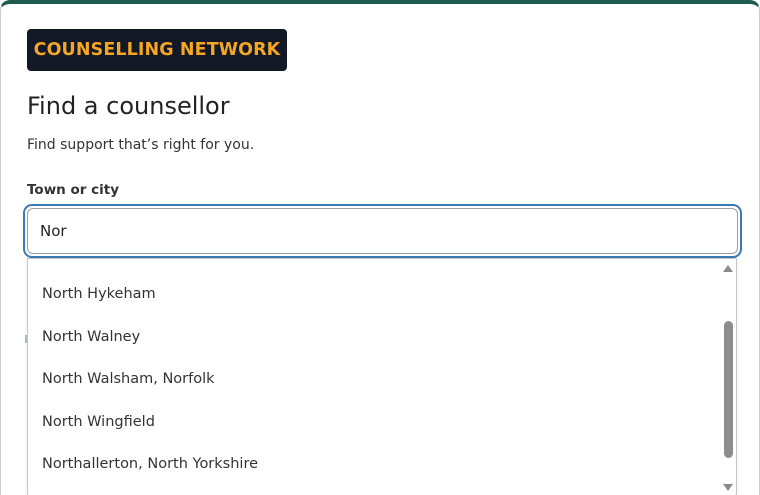 This screenshot has height=495, width=760. Describe the element at coordinates (375, 464) in the screenshot. I see `dropdown-option: Northallerton, North Yorkshire` at that location.